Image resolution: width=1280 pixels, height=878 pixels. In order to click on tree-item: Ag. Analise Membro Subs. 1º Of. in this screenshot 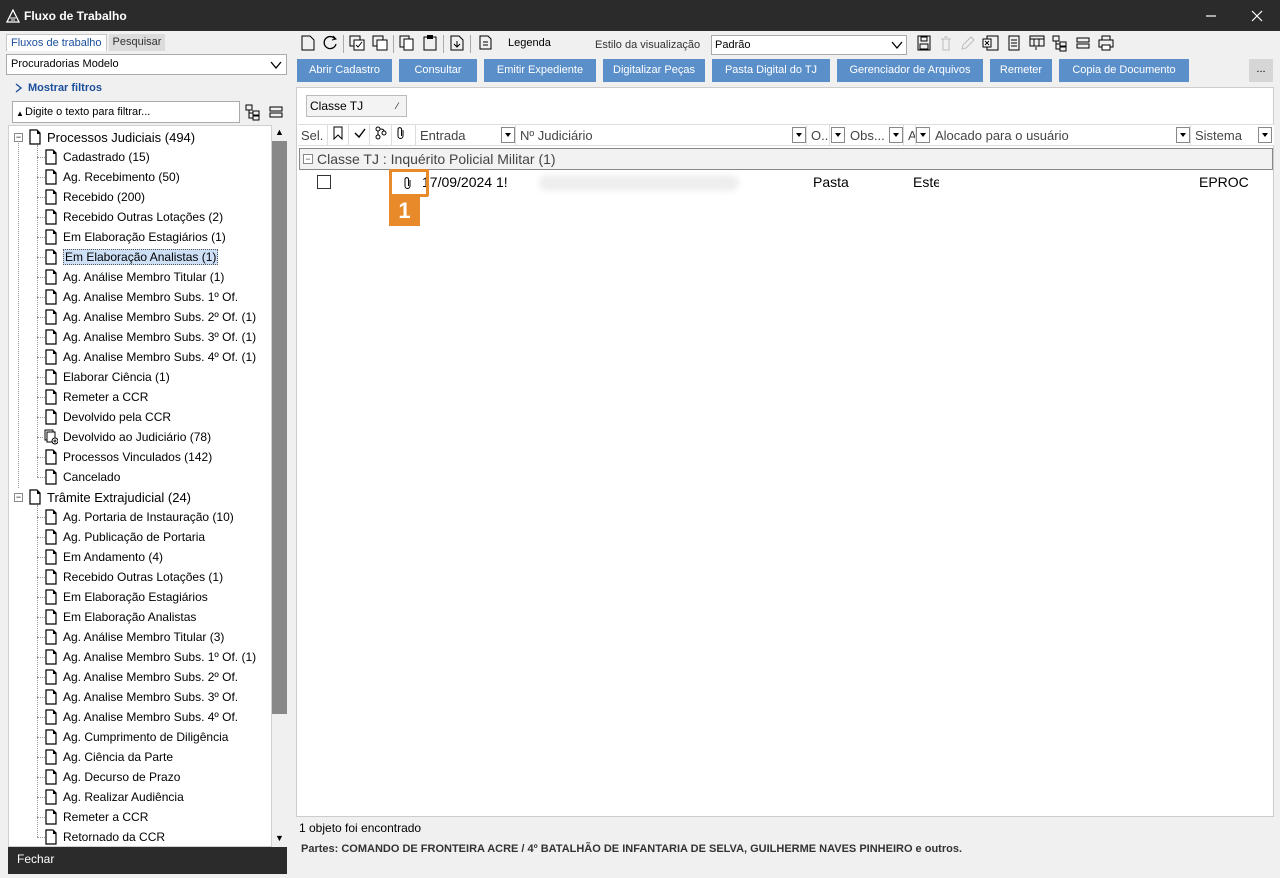, I will do `click(141, 297)`.